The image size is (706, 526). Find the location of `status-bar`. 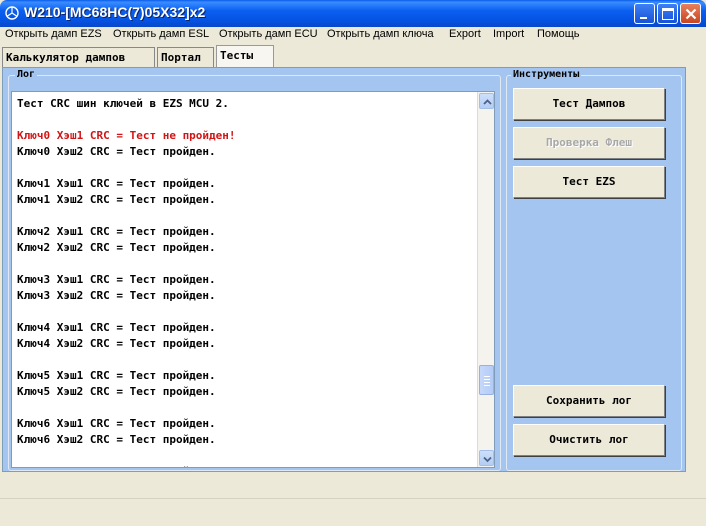

status-bar is located at coordinates (353, 512).